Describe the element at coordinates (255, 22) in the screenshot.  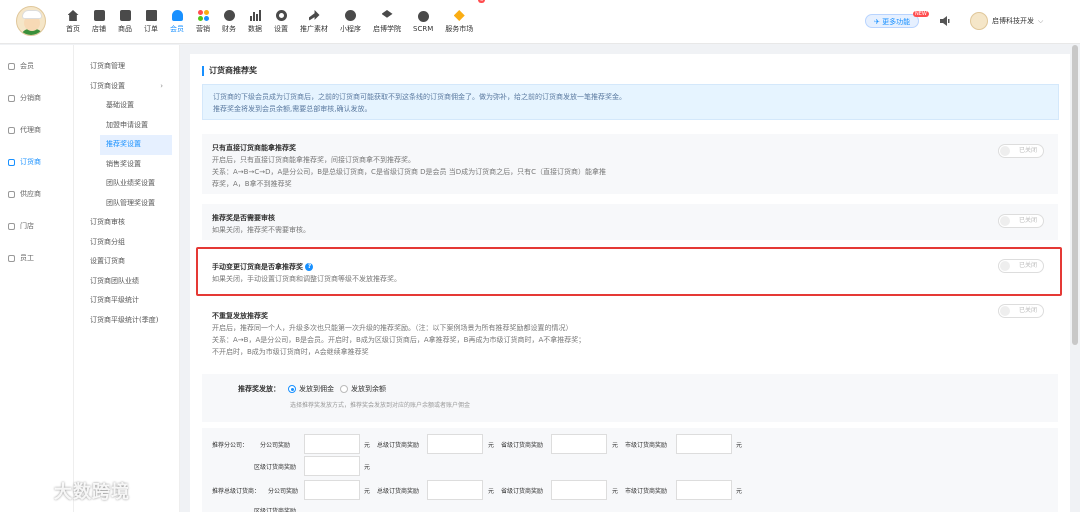
I see `nav-data: 数据` at that location.